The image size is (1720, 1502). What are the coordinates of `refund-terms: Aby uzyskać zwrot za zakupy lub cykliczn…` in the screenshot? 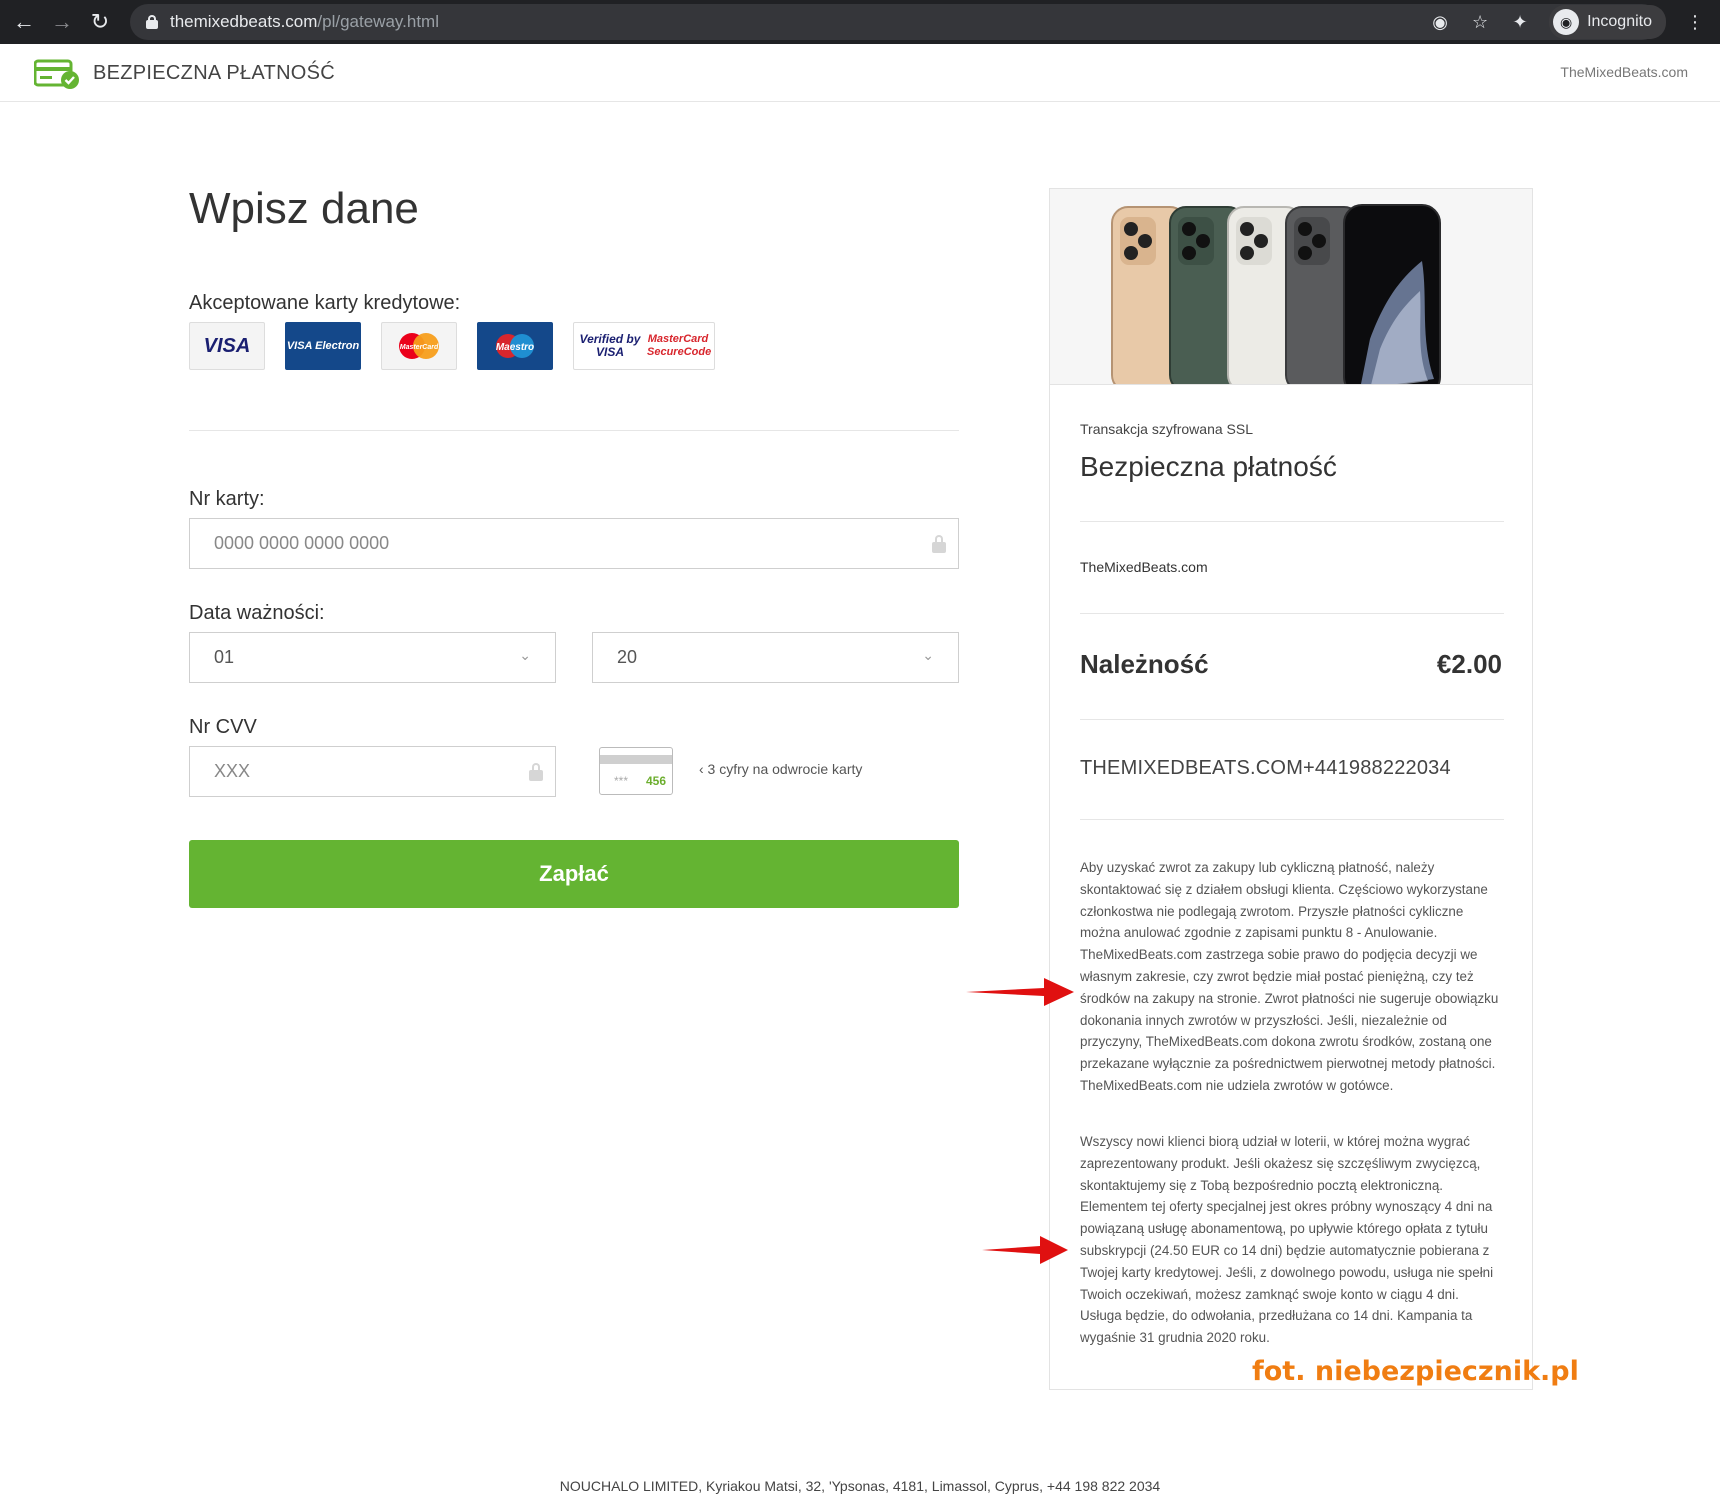 It's located at (1289, 976).